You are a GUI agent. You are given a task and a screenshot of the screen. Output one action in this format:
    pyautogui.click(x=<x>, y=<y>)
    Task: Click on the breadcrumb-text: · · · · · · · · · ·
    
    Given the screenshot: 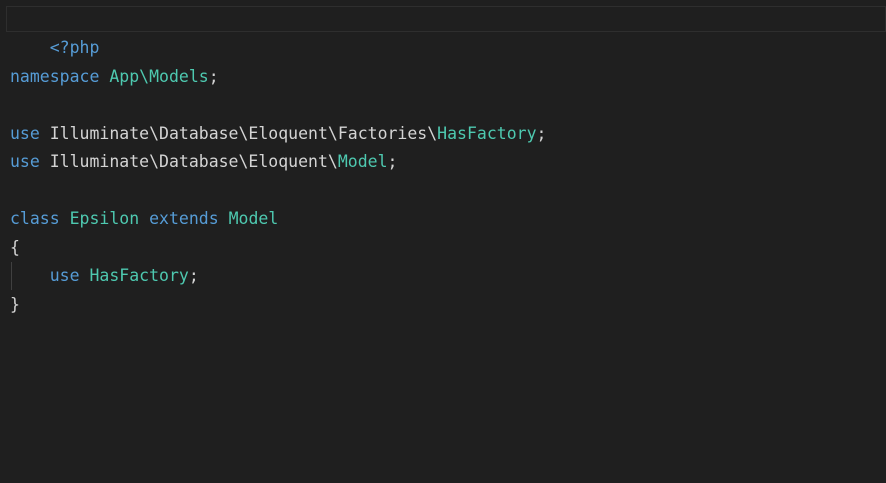 What is the action you would take?
    pyautogui.click(x=61, y=1)
    